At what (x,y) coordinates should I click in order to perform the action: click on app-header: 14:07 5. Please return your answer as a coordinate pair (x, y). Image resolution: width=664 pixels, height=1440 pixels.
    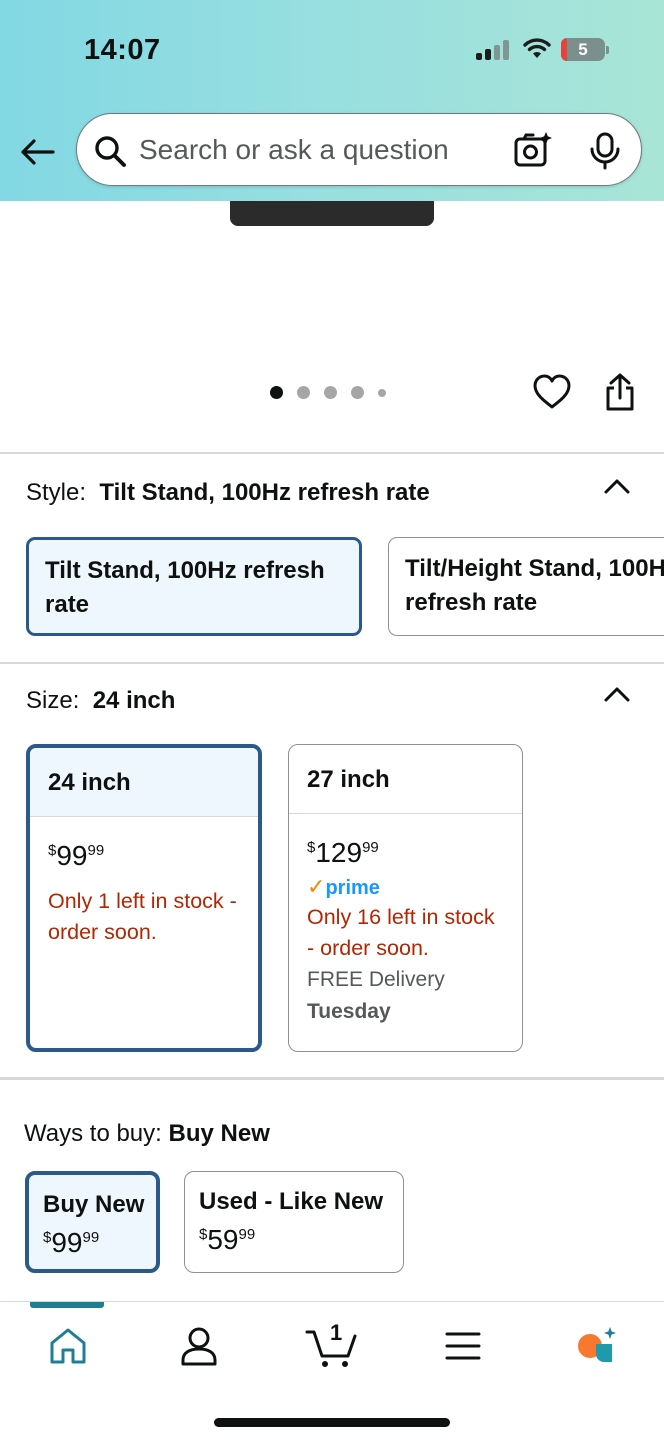
    Looking at the image, I should click on (332, 100).